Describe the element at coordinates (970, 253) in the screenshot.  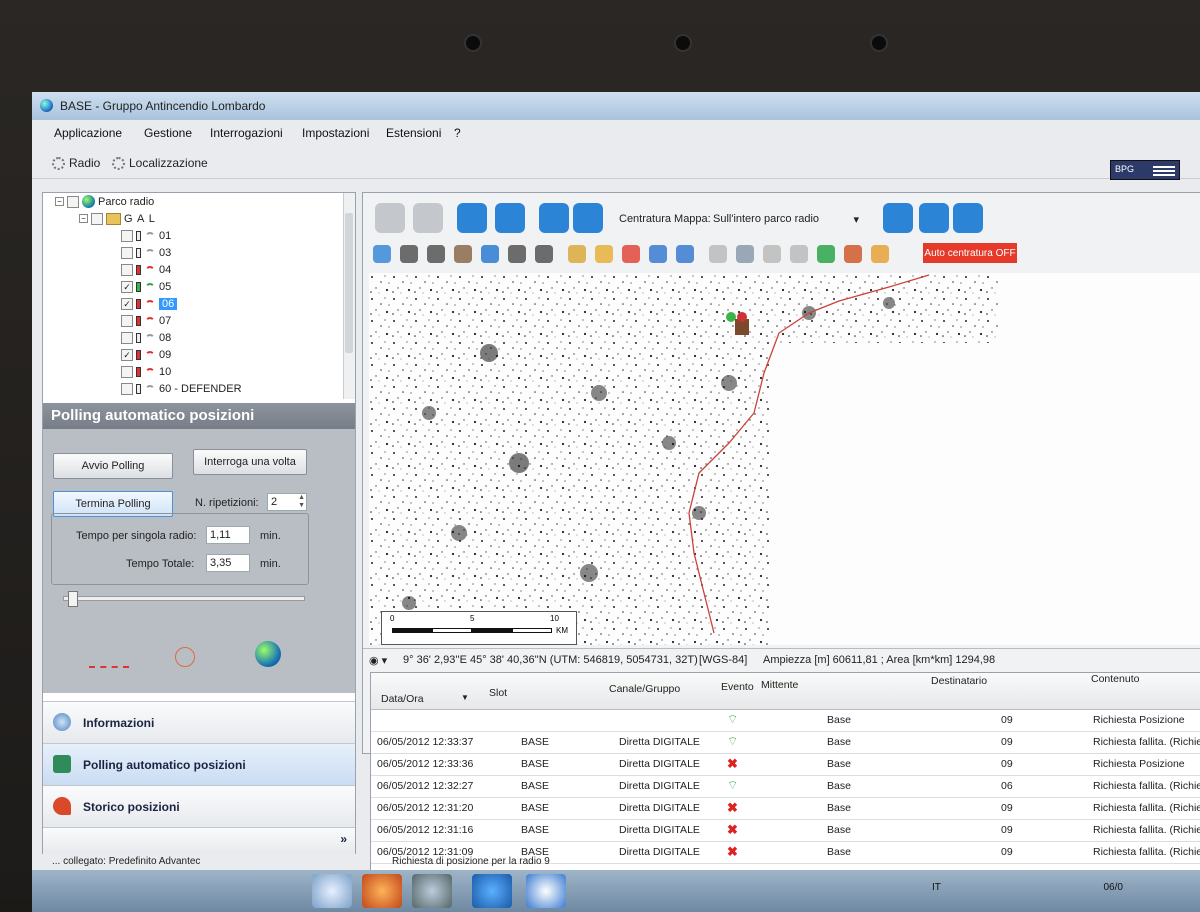
I see `auto-centratura-toggle: Auto centratura OFF` at that location.